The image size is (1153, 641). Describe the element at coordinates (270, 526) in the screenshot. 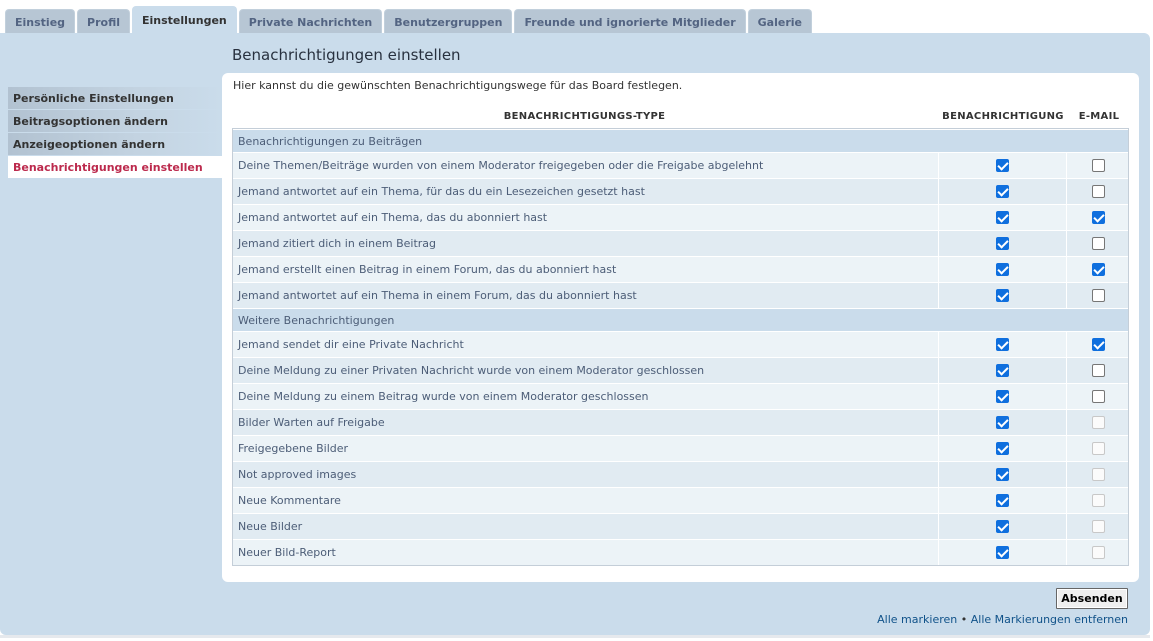

I see `row-label: Neue Bilder` at that location.